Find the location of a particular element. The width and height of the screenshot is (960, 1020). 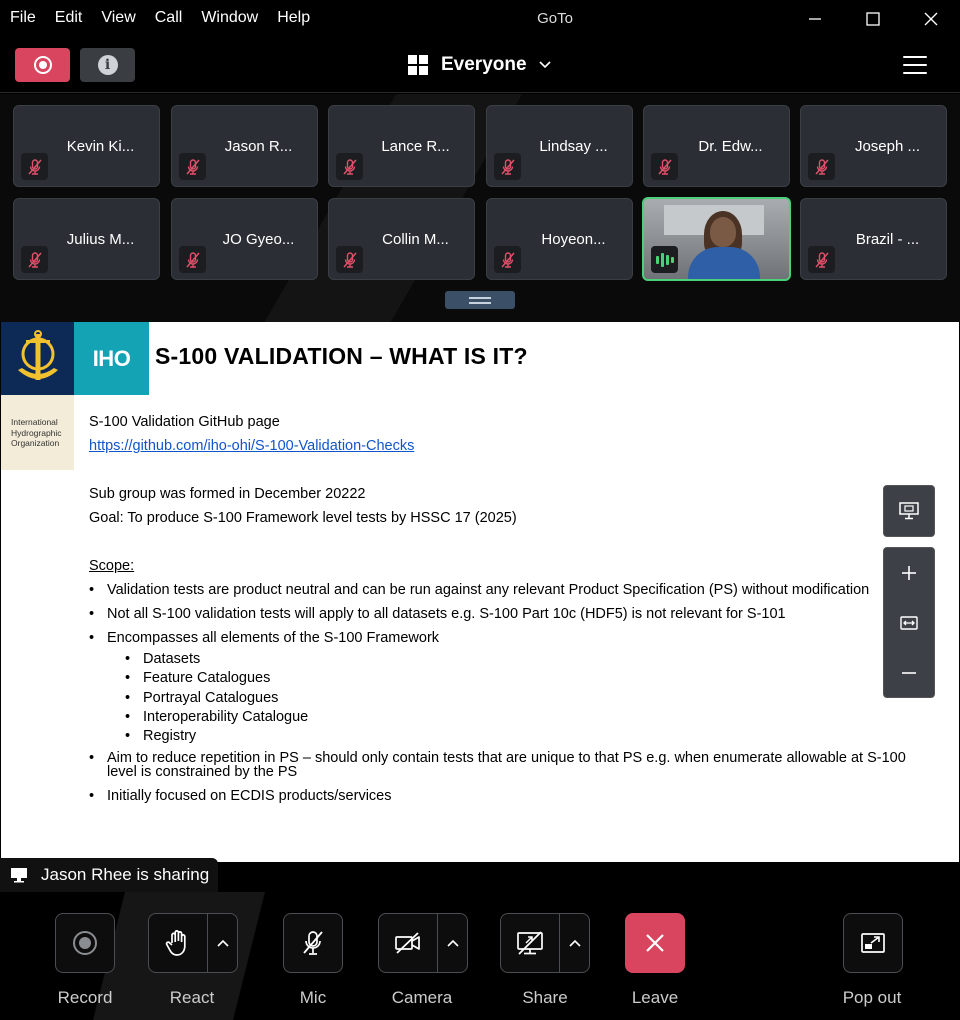

share-options-caret is located at coordinates (574, 943).